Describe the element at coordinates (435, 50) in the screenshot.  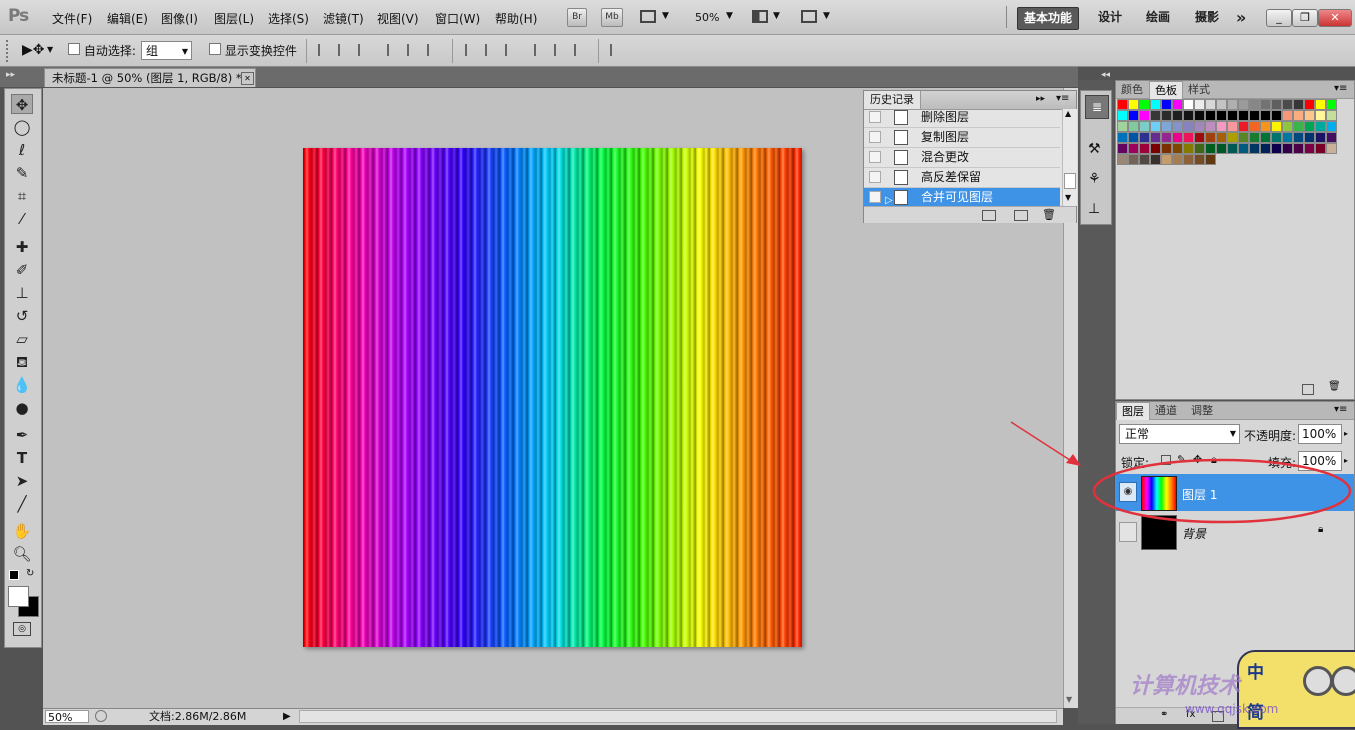
I see `align-right-icon` at that location.